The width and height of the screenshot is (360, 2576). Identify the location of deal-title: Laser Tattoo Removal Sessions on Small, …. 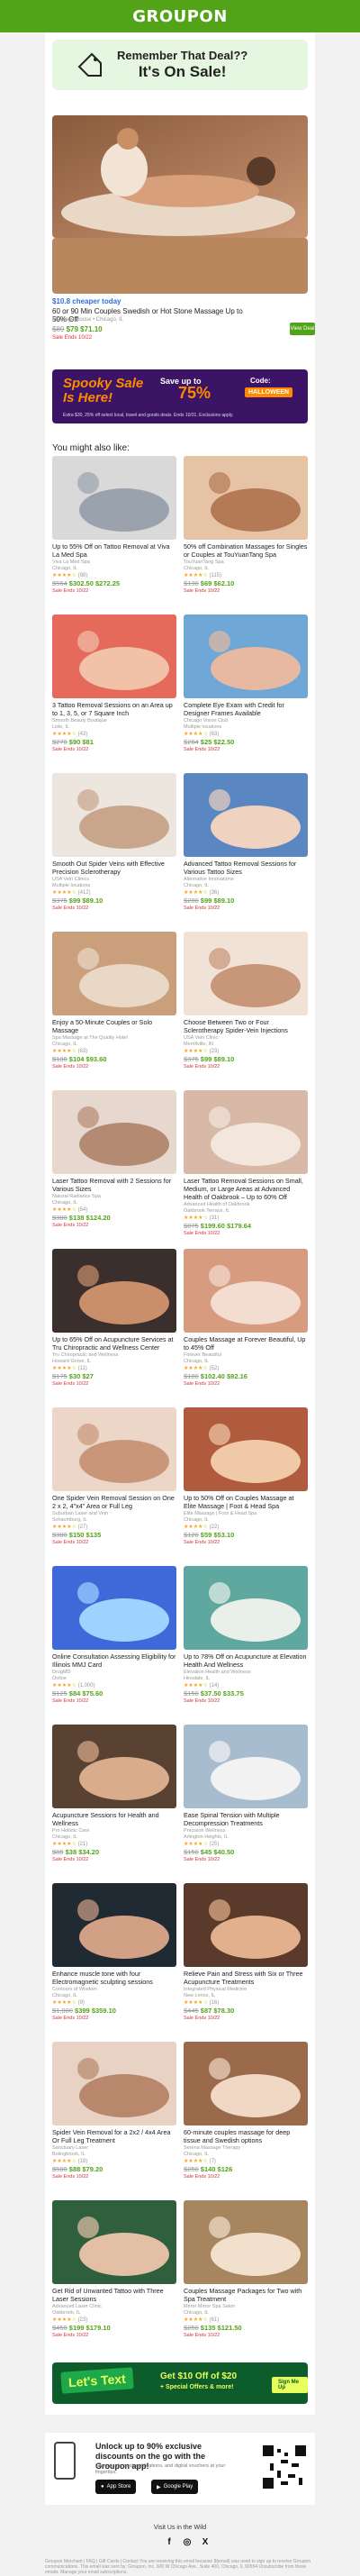
(246, 1189).